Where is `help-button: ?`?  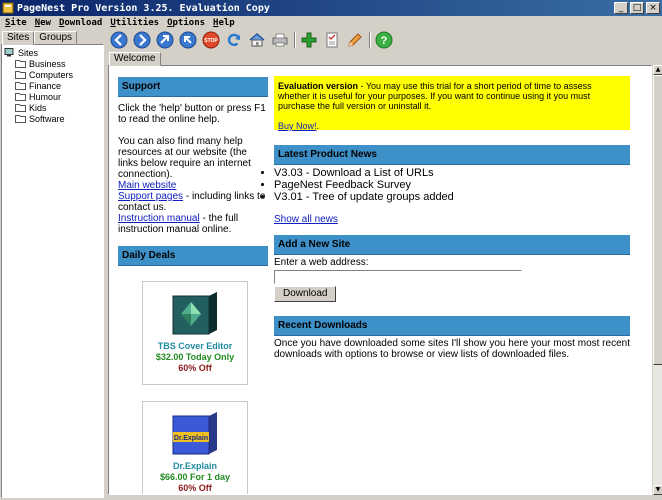 help-button: ? is located at coordinates (384, 40).